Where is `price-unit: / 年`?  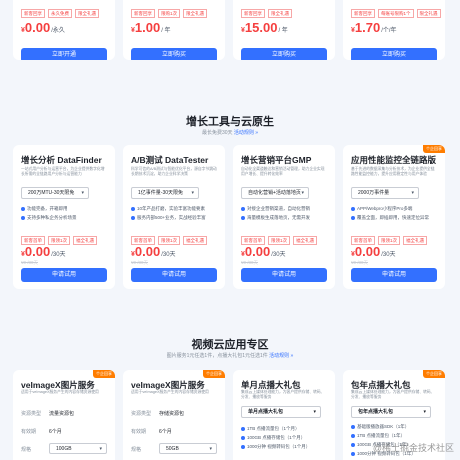
price-unit: / 年 is located at coordinates (166, 31).